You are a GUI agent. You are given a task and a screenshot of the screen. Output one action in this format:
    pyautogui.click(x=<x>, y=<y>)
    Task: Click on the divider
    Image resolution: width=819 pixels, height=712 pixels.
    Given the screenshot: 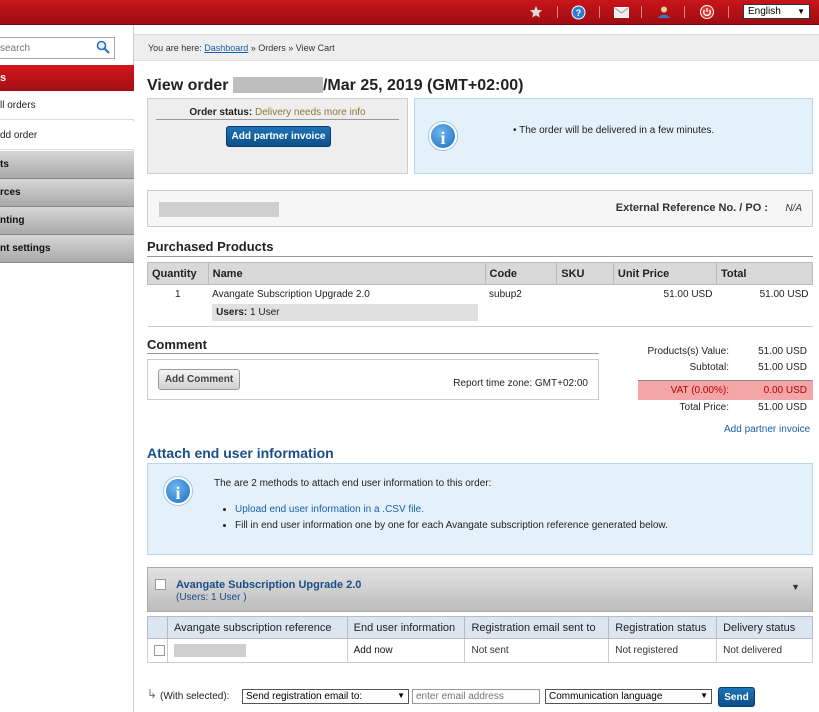 What is the action you would take?
    pyautogui.click(x=480, y=256)
    